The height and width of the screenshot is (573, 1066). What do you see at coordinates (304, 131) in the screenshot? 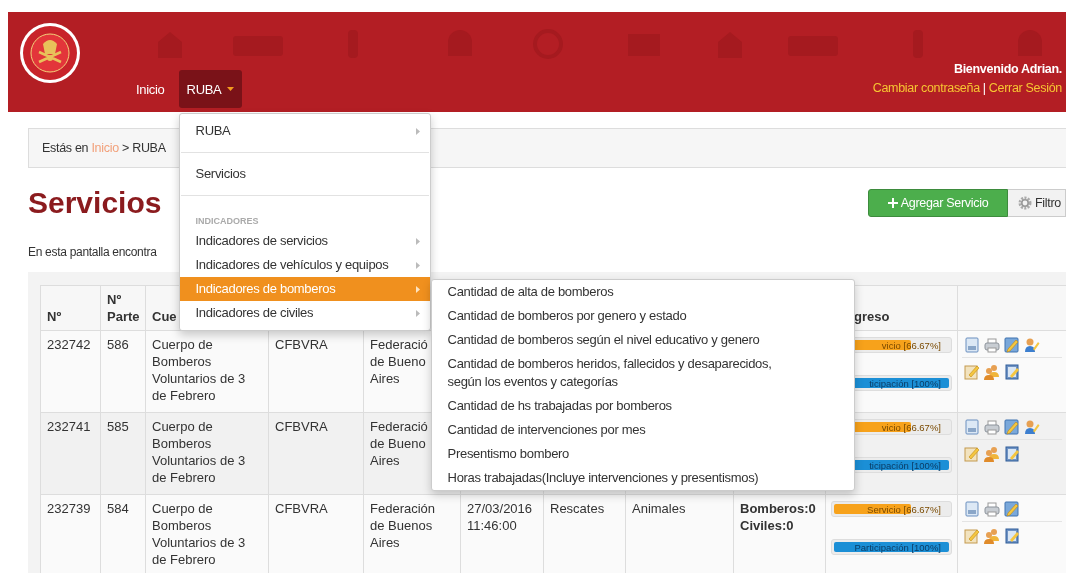
I see `menu-item: RUBA` at bounding box center [304, 131].